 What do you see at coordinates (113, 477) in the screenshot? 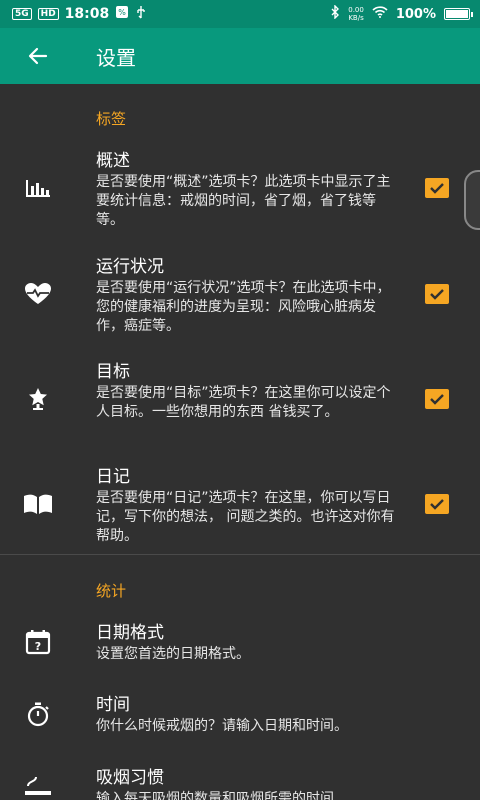
I see `setting-title: 日记` at bounding box center [113, 477].